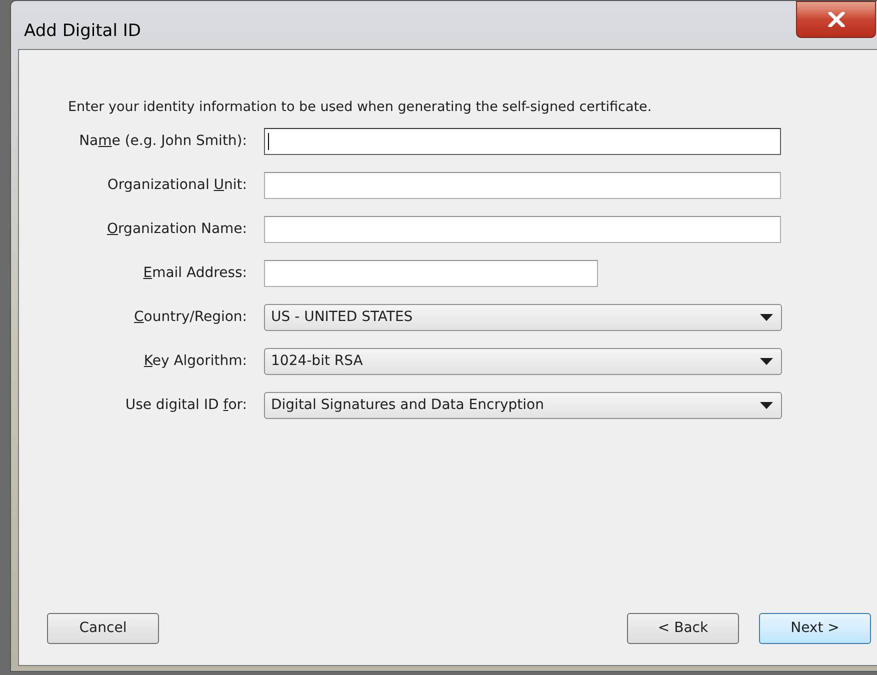 The height and width of the screenshot is (675, 877). What do you see at coordinates (195, 273) in the screenshot?
I see `field-label: Email Address:` at bounding box center [195, 273].